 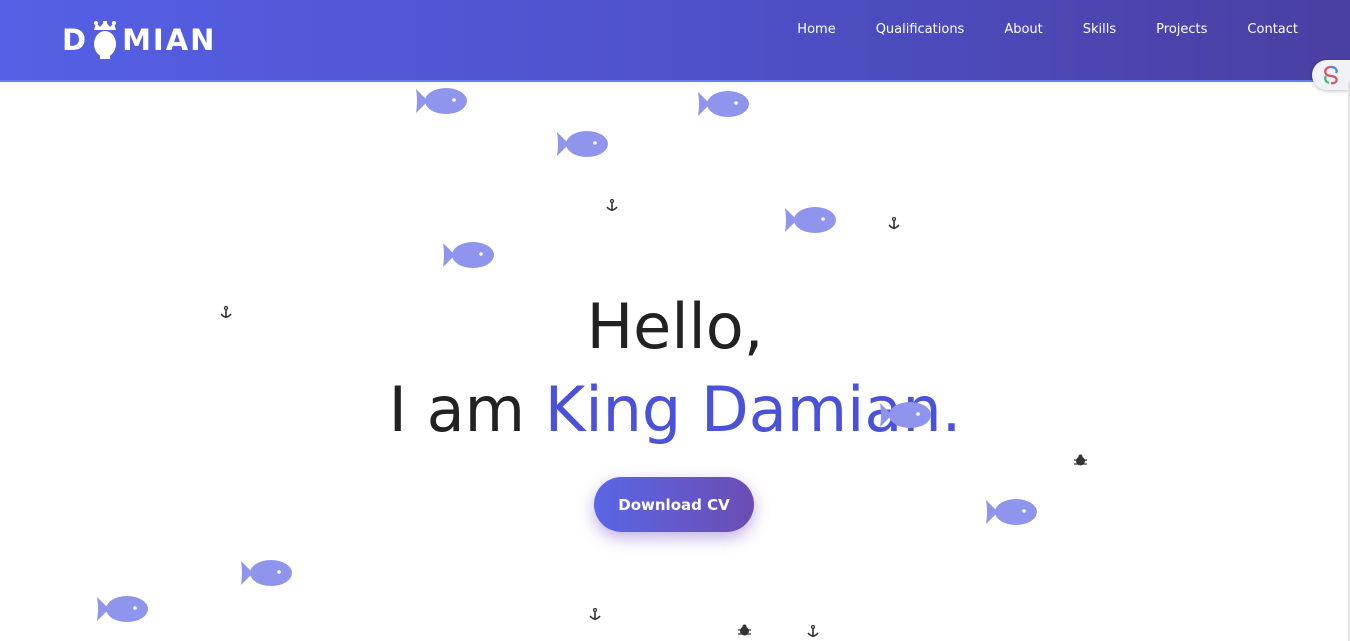 What do you see at coordinates (675, 326) in the screenshot?
I see `hero-greeting: Hello,` at bounding box center [675, 326].